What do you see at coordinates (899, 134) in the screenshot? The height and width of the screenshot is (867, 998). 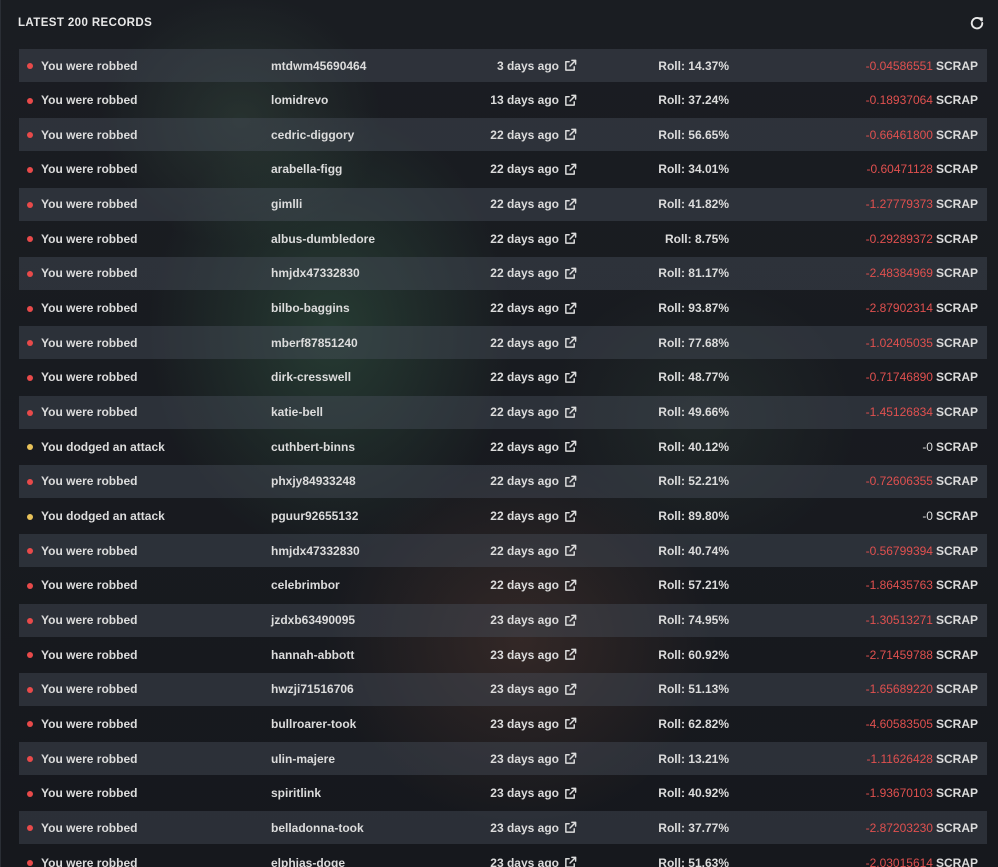 I see `record-amount-value: -0.66461800` at bounding box center [899, 134].